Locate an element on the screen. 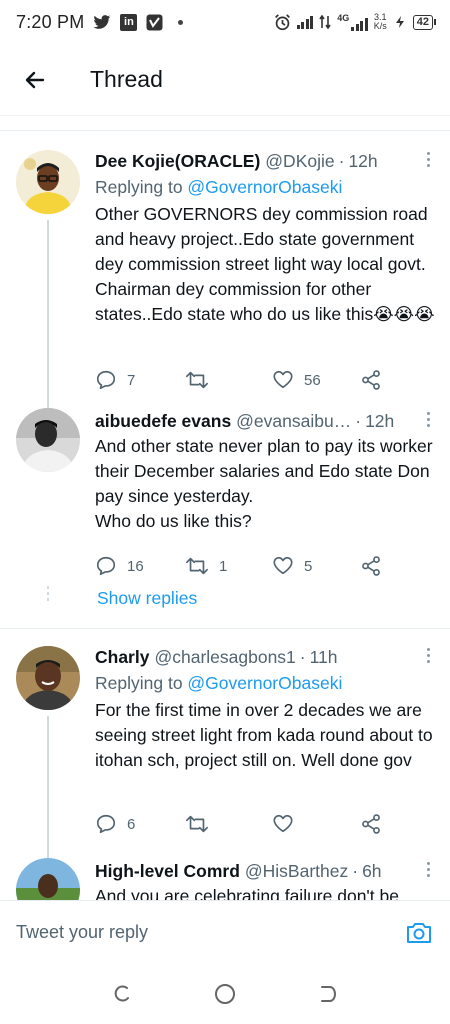 The width and height of the screenshot is (450, 1024). tweet-header: aibuedefe evans @evansaibu… · 12h is located at coordinates (245, 421).